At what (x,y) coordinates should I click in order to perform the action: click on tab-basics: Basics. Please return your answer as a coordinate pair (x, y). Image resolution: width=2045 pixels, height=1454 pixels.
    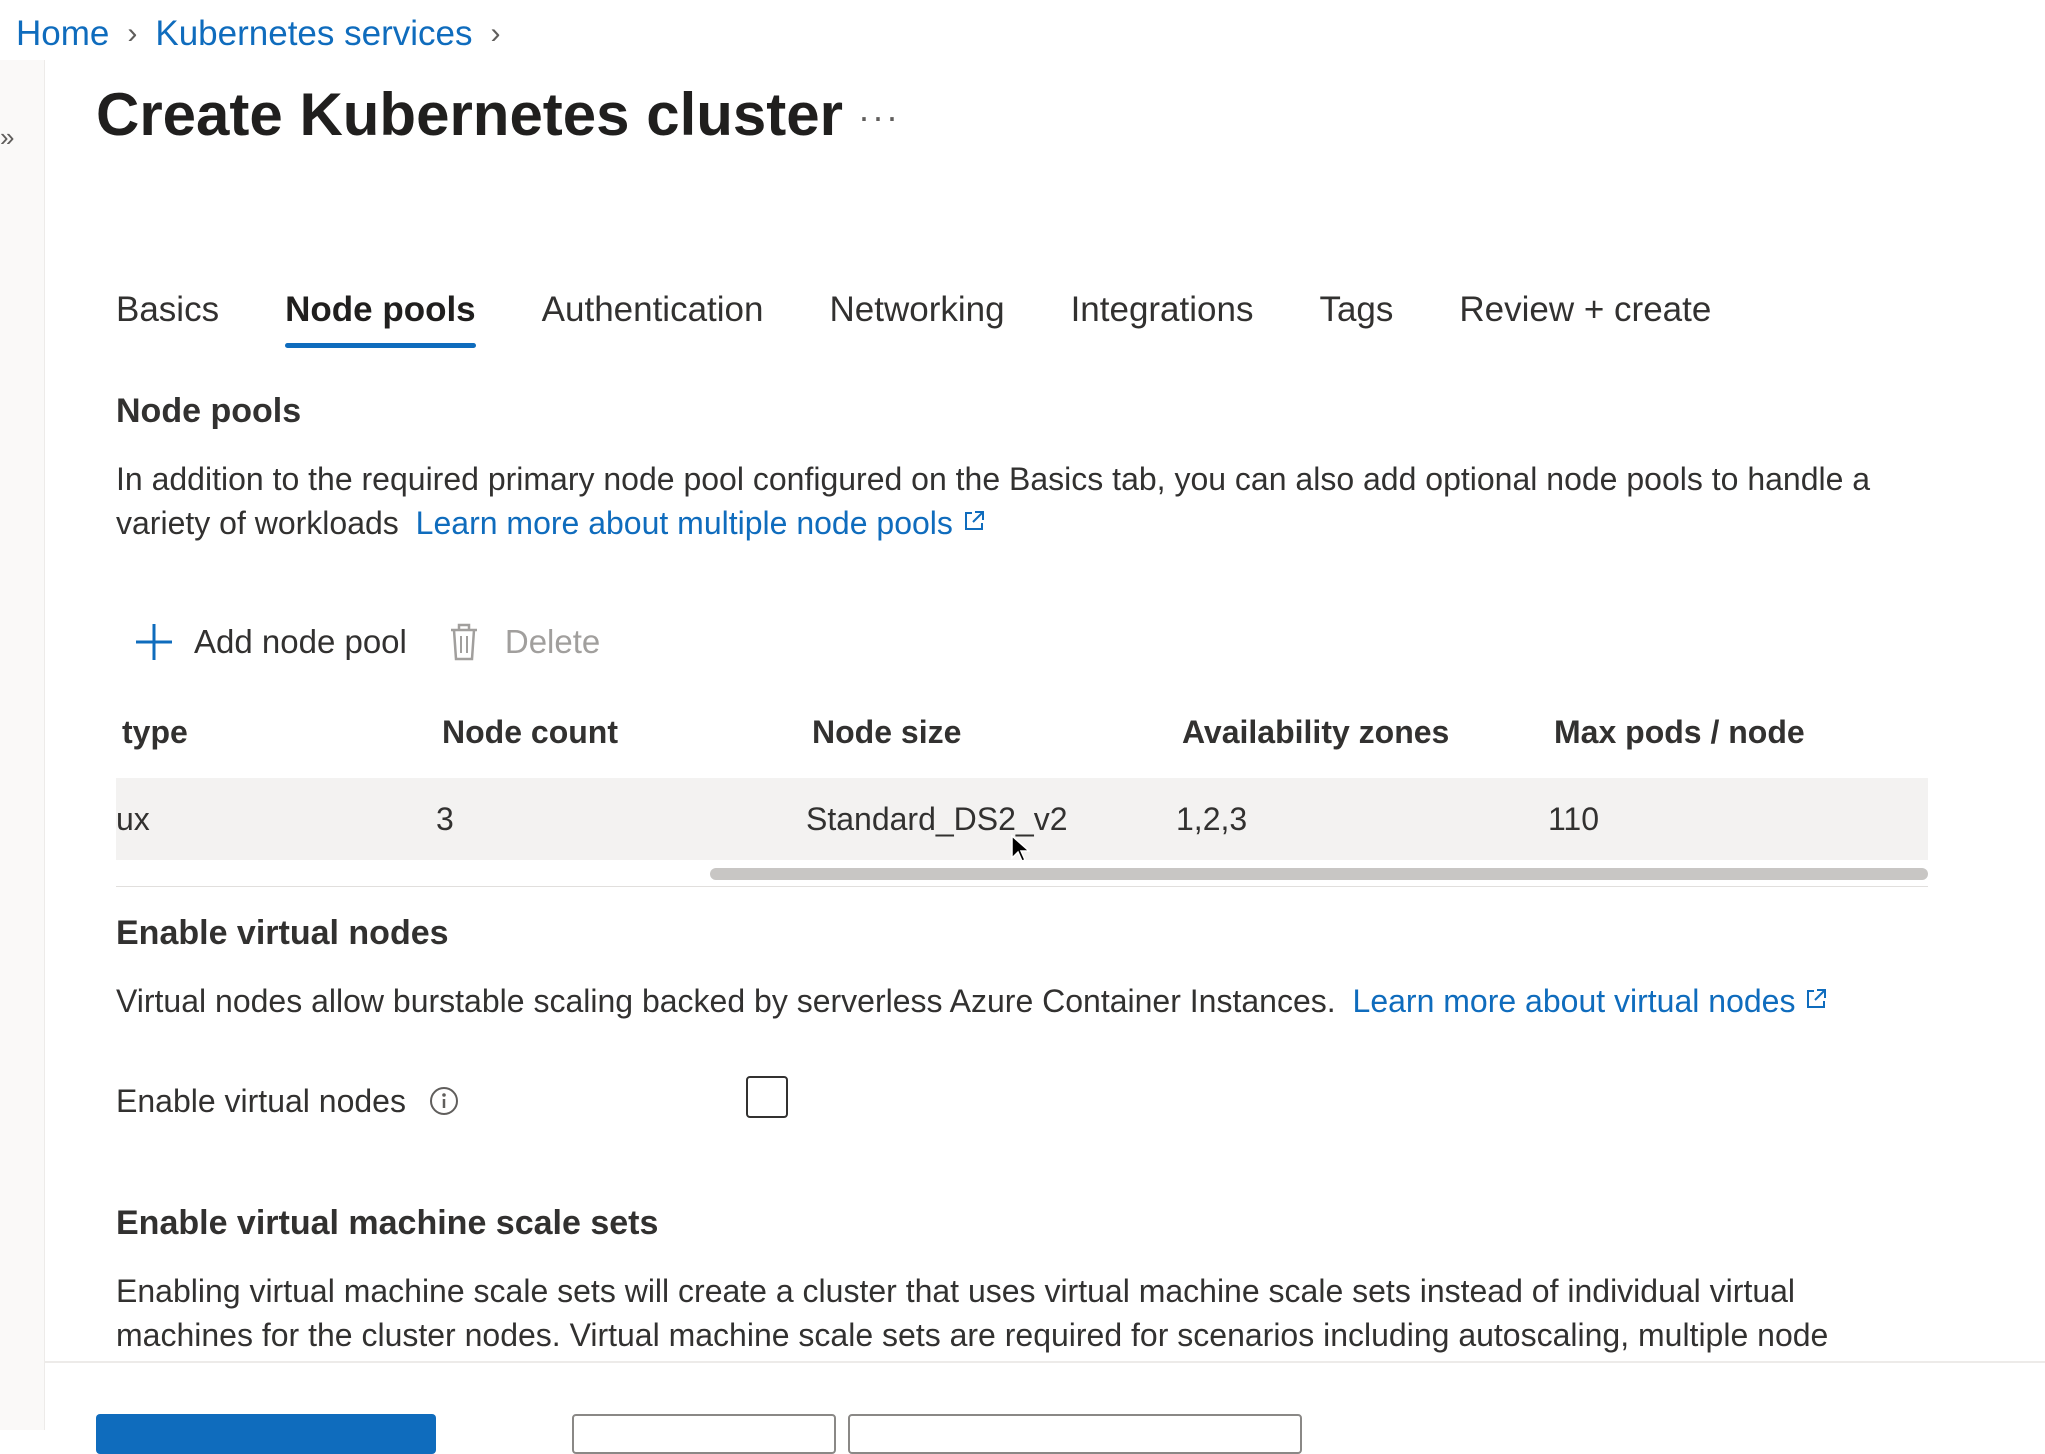
    Looking at the image, I should click on (167, 319).